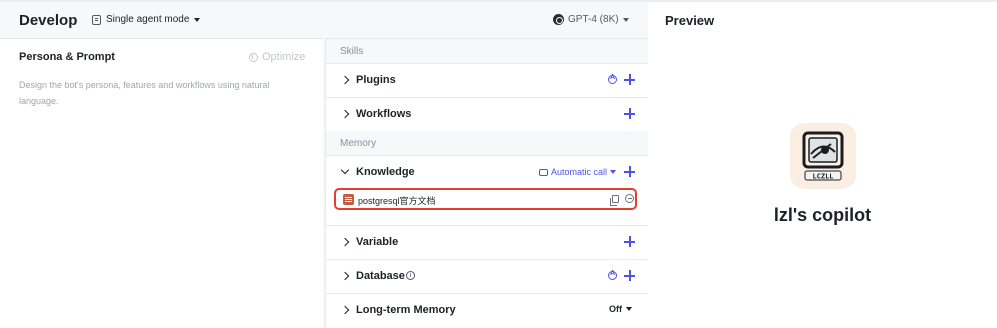 This screenshot has width=997, height=328. I want to click on skills-section-label: Skills, so click(352, 51).